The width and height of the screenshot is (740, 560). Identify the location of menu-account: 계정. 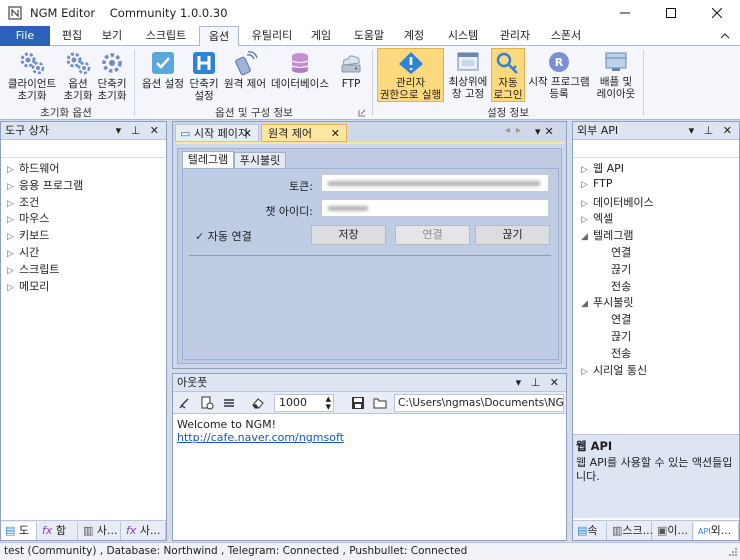
(414, 36).